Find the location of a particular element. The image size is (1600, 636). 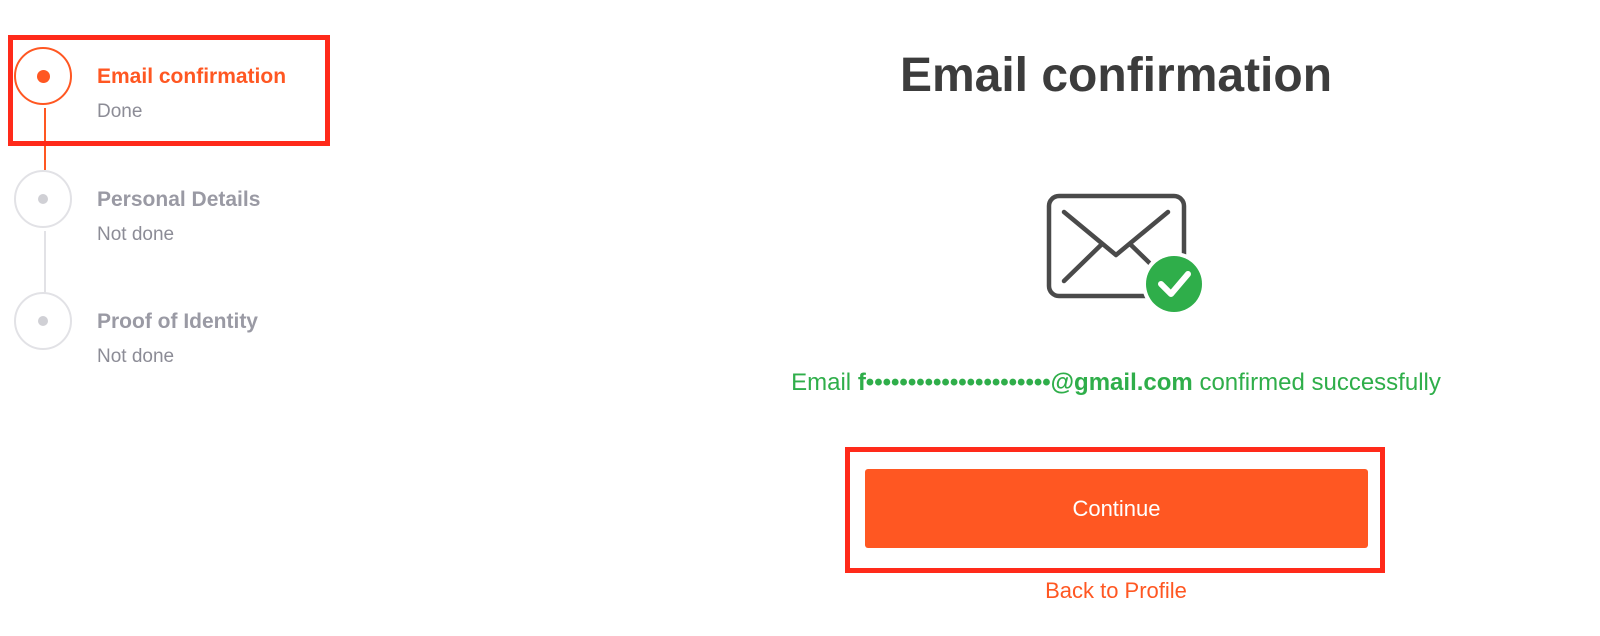

step-proof-of-identity: Proof of Identity Not done is located at coordinates (214, 332).